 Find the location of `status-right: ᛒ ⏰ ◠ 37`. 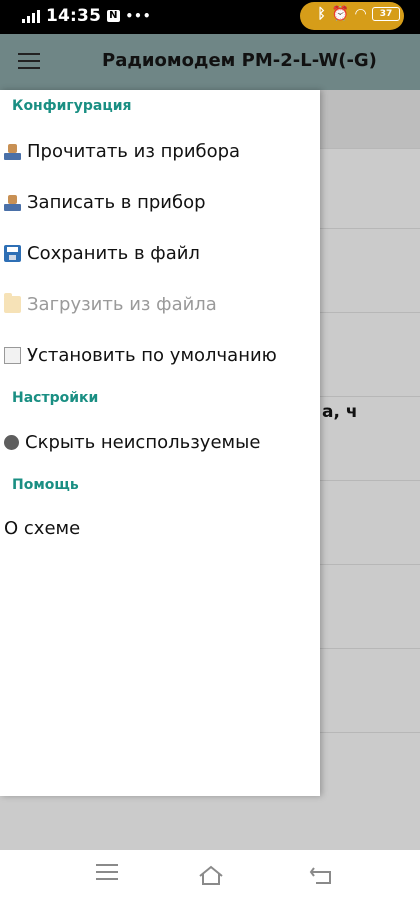

status-right: ᛒ ⏰ ◠ 37 is located at coordinates (358, 14).